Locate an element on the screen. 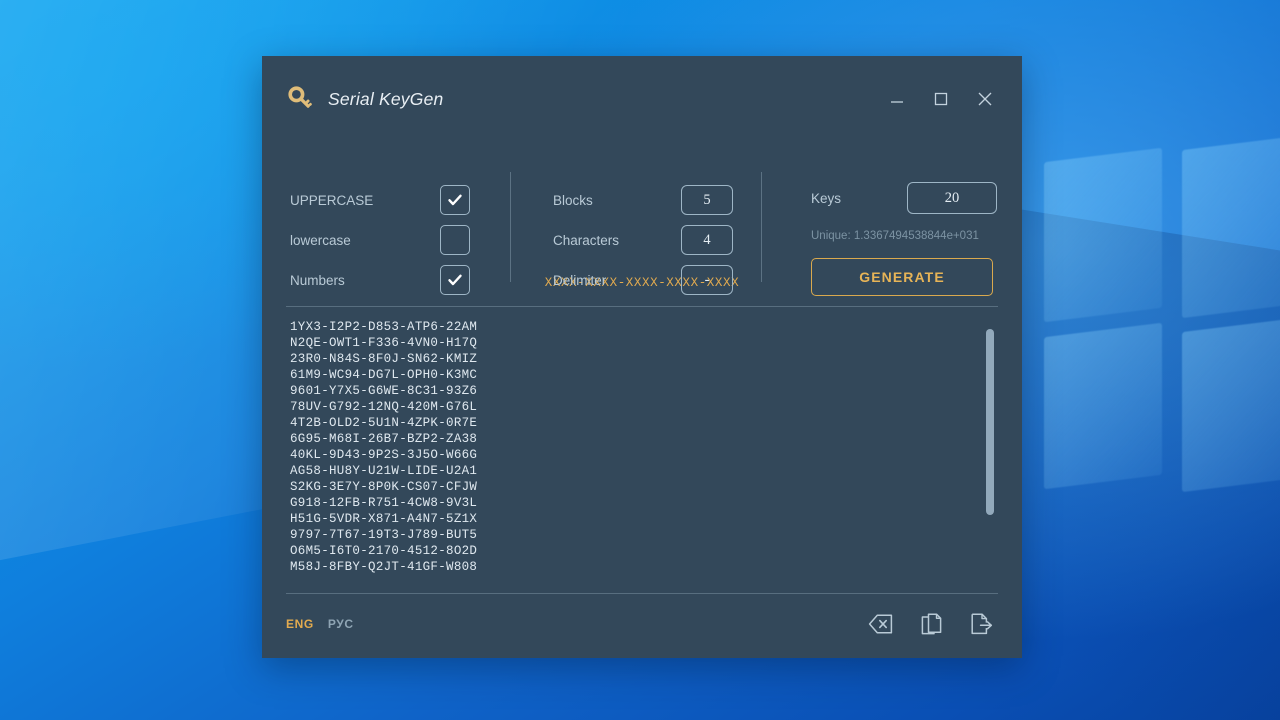 The width and height of the screenshot is (1280, 720). key-line: N2QE-OWT1-F336-4VN0-H17Q is located at coordinates (384, 343).